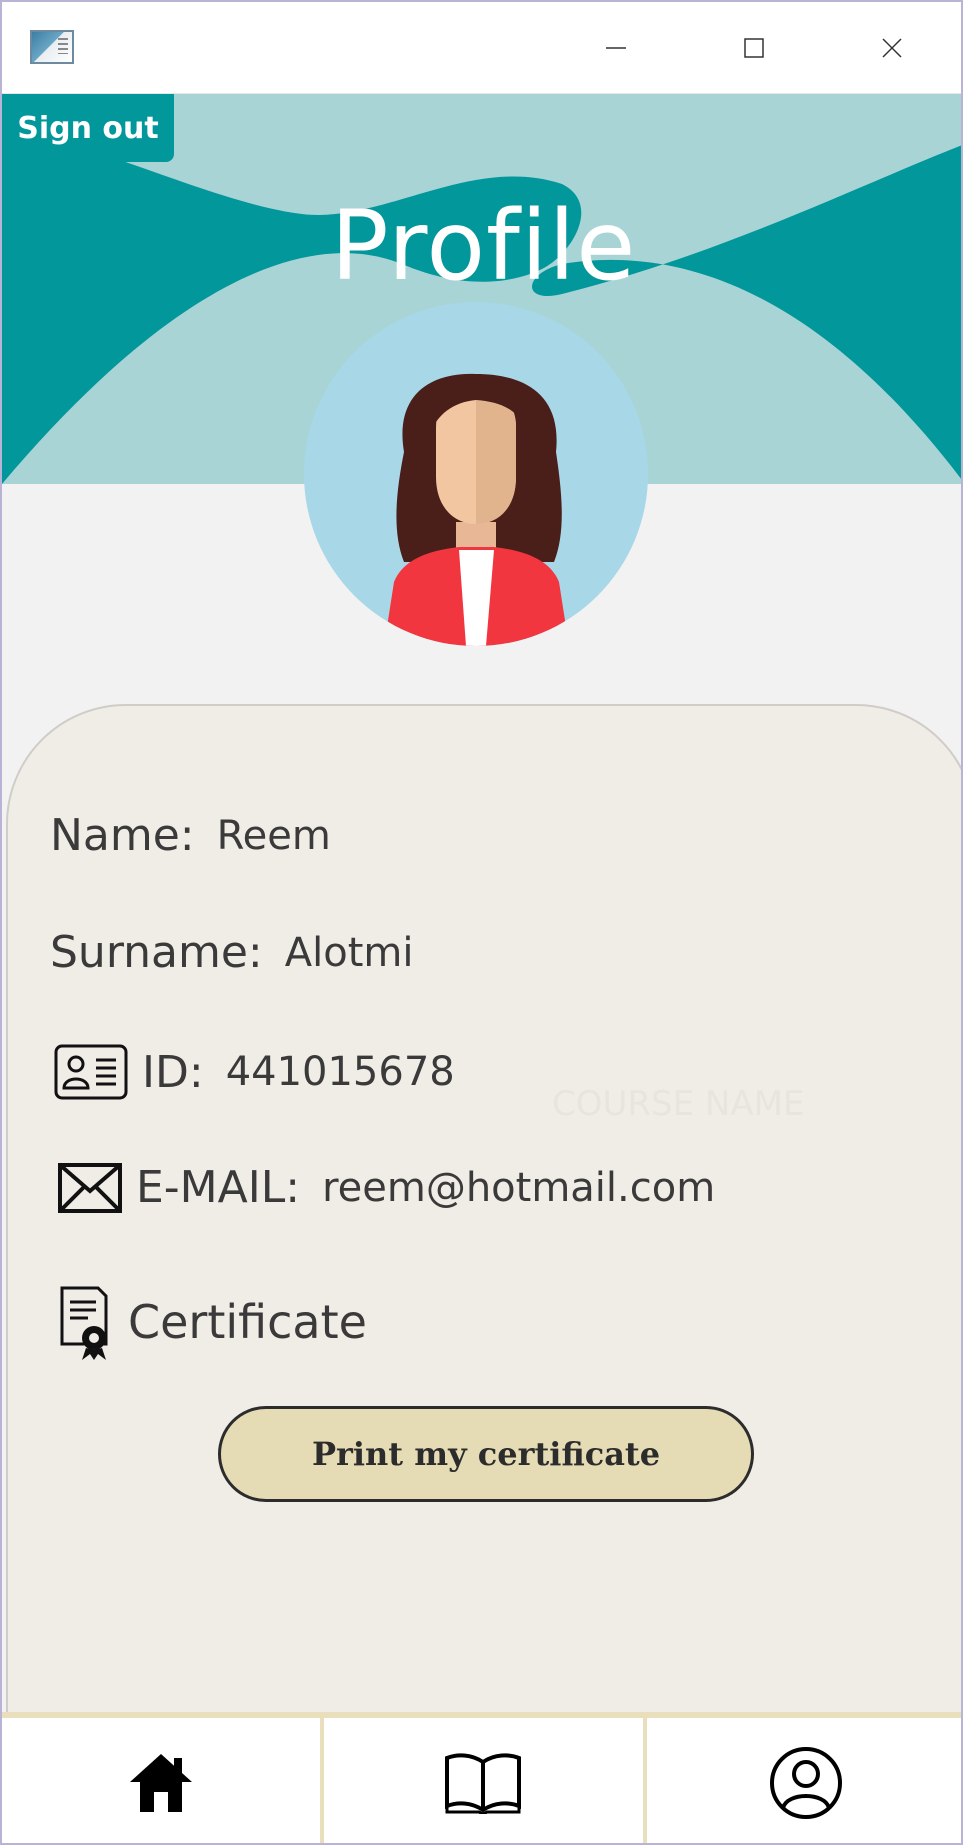  I want to click on surname-row: Surname: Alotmi, so click(231, 952).